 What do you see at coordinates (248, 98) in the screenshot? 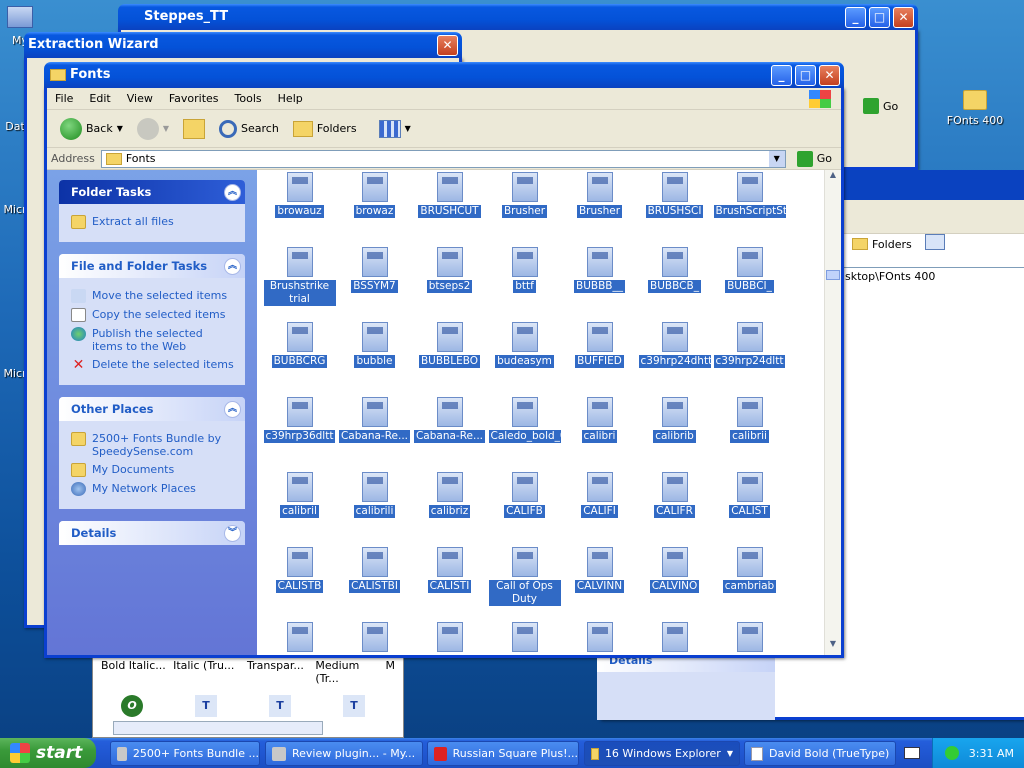
I see `menu-tools: Tools` at bounding box center [248, 98].